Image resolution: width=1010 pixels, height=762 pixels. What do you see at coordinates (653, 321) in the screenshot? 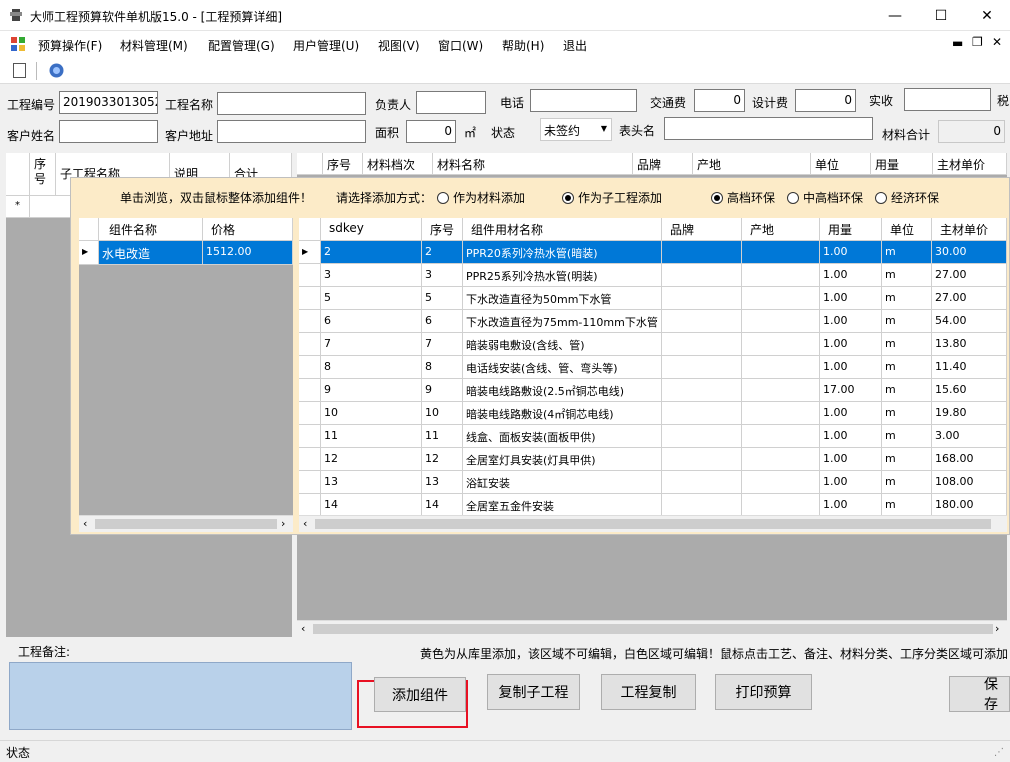
I see `material-row: 6 6 下水改造直径为75mm-110mm下水管 1.00 m 54.00` at bounding box center [653, 321].